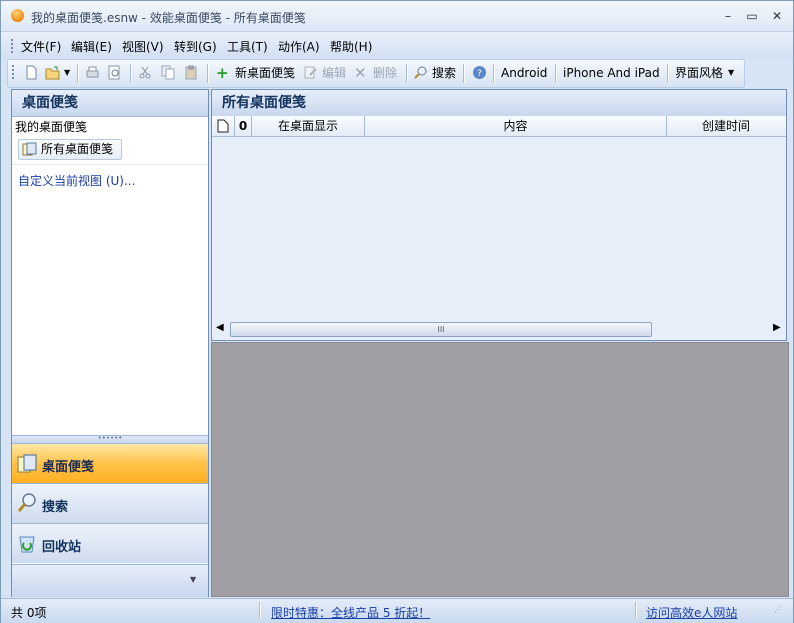 This screenshot has height=623, width=794. I want to click on col-attachment: 0, so click(243, 126).